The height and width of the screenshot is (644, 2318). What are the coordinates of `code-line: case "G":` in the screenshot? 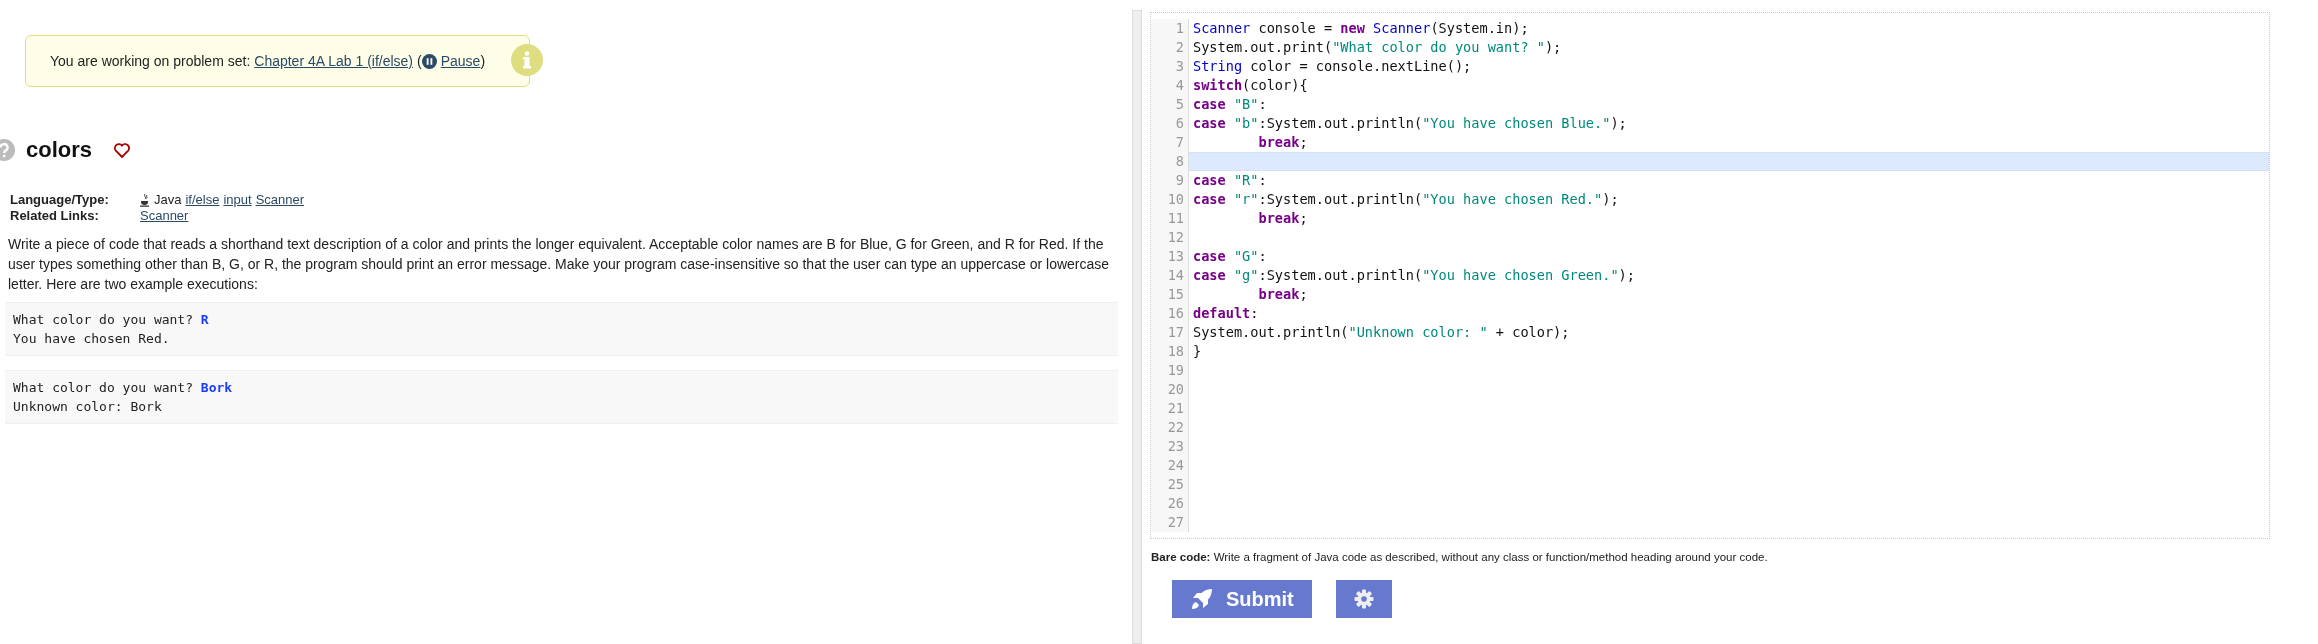 It's located at (1229, 256).